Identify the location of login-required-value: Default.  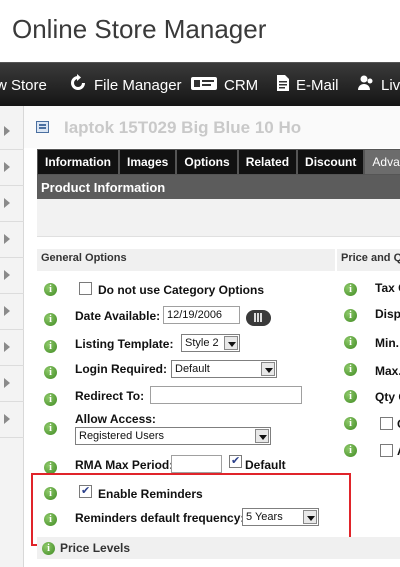
(192, 369).